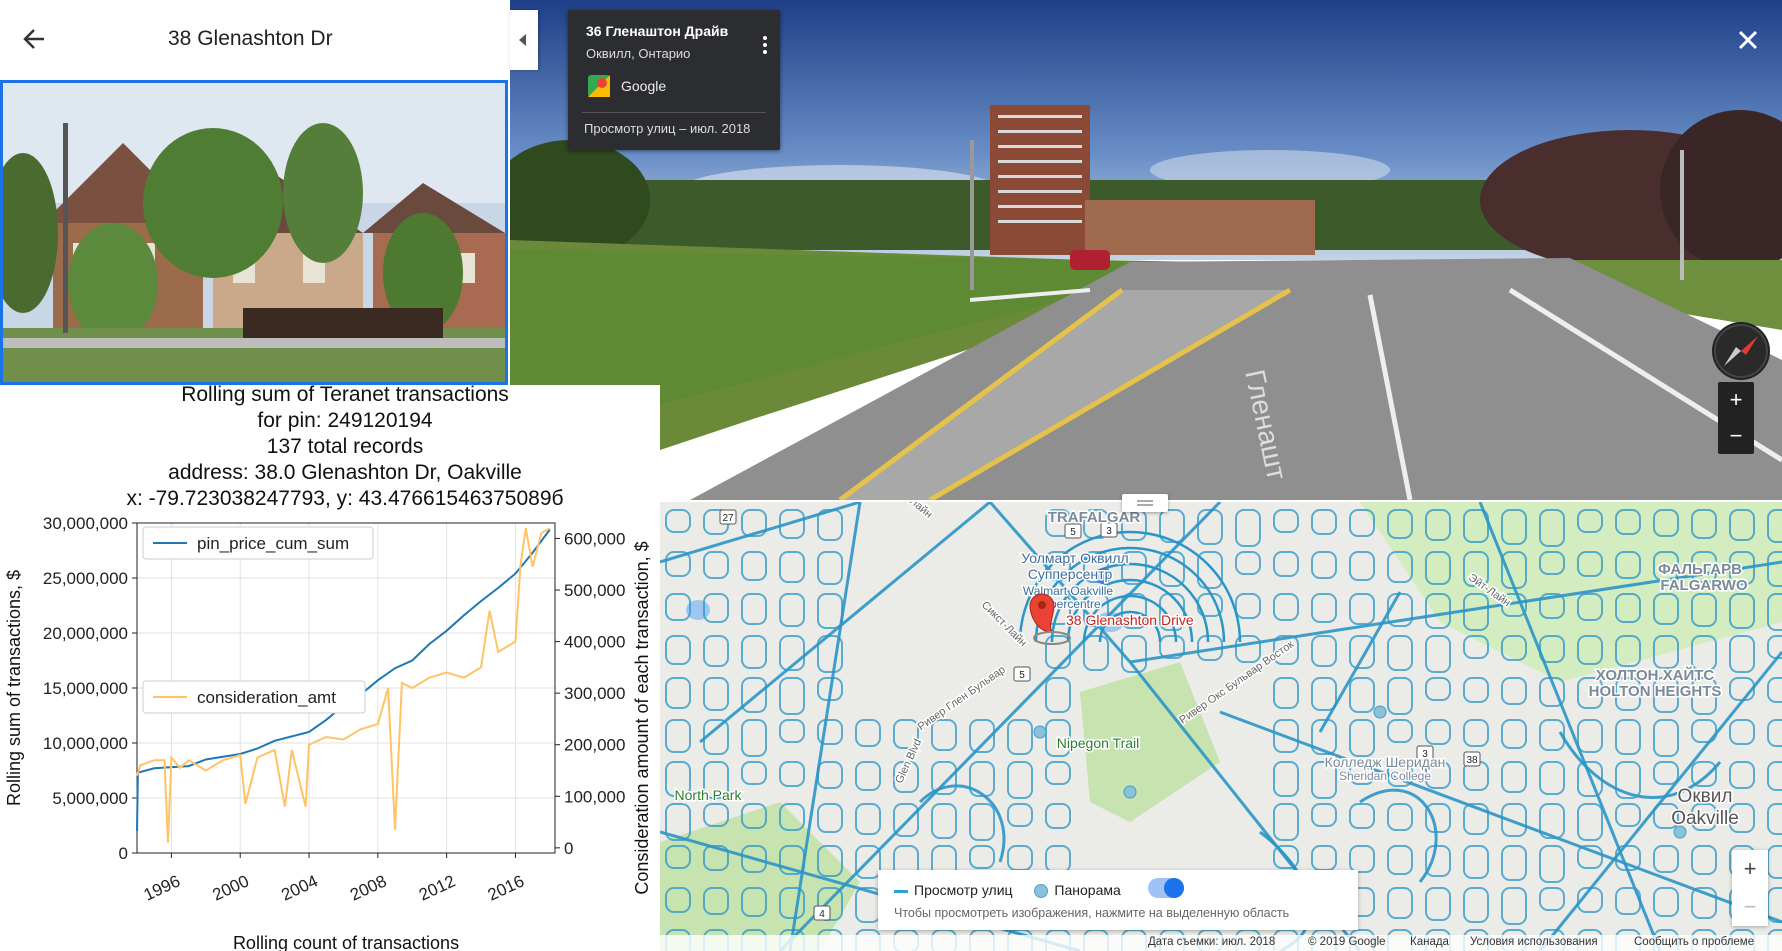 The width and height of the screenshot is (1782, 951). What do you see at coordinates (1166, 888) in the screenshot?
I see `street-view-layer-toggle` at bounding box center [1166, 888].